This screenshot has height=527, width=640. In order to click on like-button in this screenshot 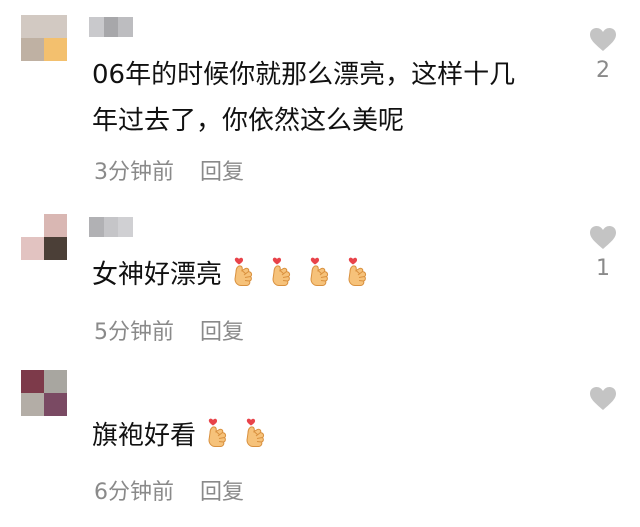, I will do `click(603, 398)`.